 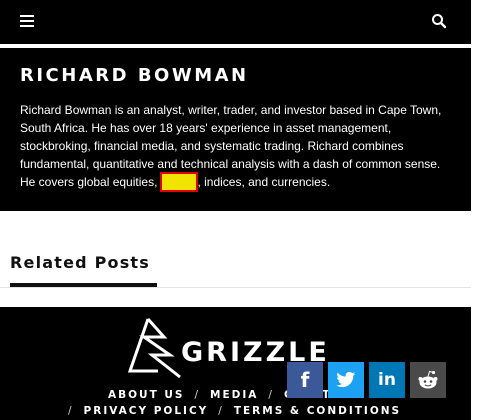 What do you see at coordinates (80, 262) in the screenshot?
I see `related-posts-heading: Related Posts` at bounding box center [80, 262].